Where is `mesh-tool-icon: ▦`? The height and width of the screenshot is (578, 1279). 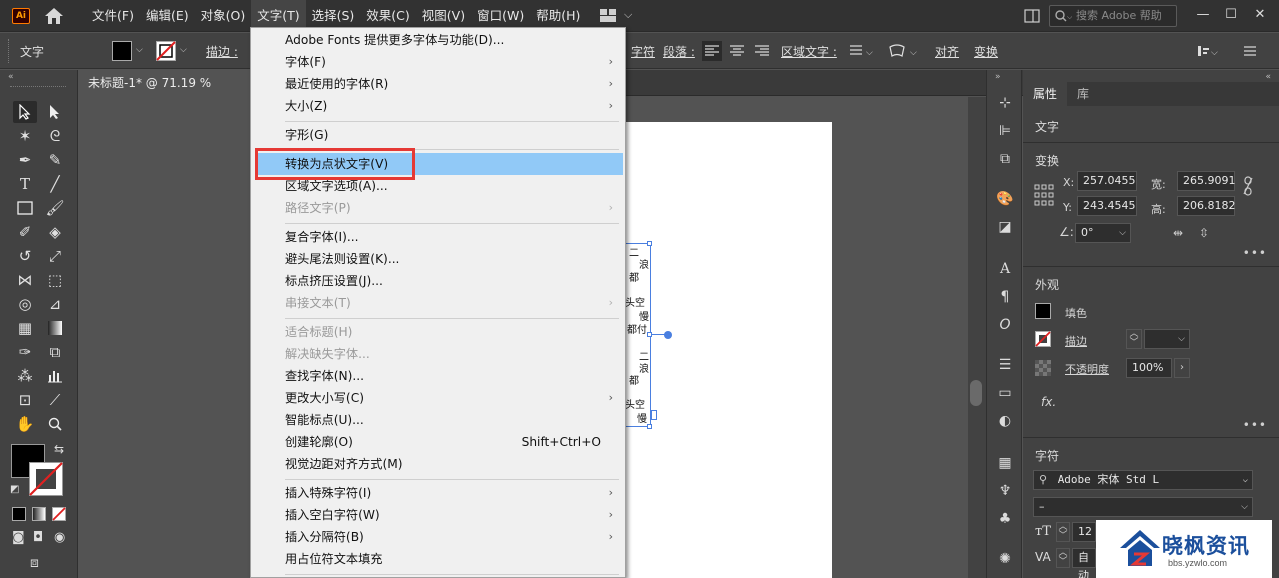
mesh-tool-icon: ▦ is located at coordinates (25, 328).